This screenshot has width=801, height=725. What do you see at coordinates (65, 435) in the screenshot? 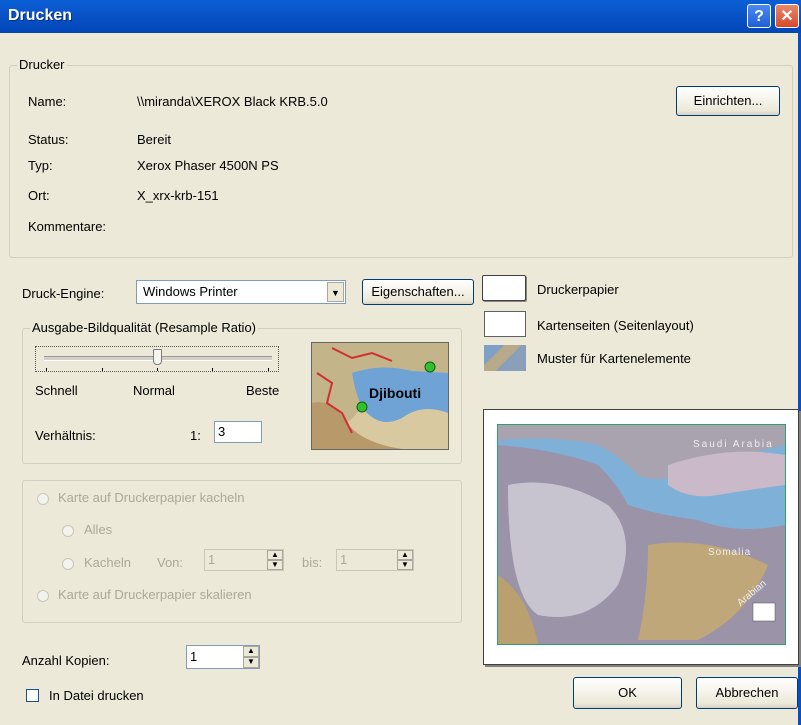
I see `ratio-label: Verhältnis:` at bounding box center [65, 435].